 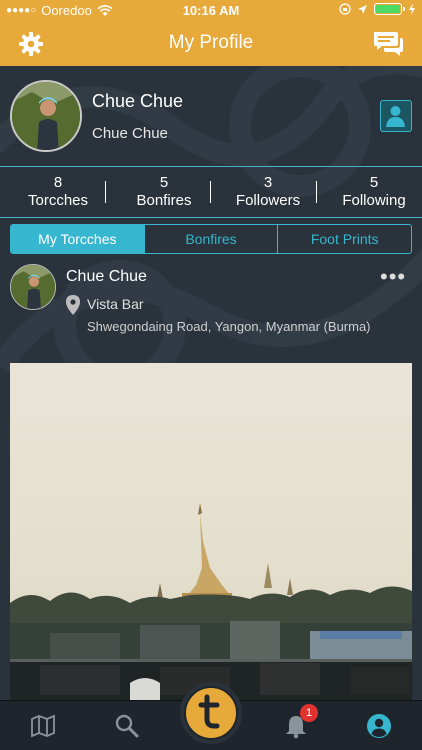 What do you see at coordinates (344, 239) in the screenshot?
I see `tab-foot-prints: Foot Prints` at bounding box center [344, 239].